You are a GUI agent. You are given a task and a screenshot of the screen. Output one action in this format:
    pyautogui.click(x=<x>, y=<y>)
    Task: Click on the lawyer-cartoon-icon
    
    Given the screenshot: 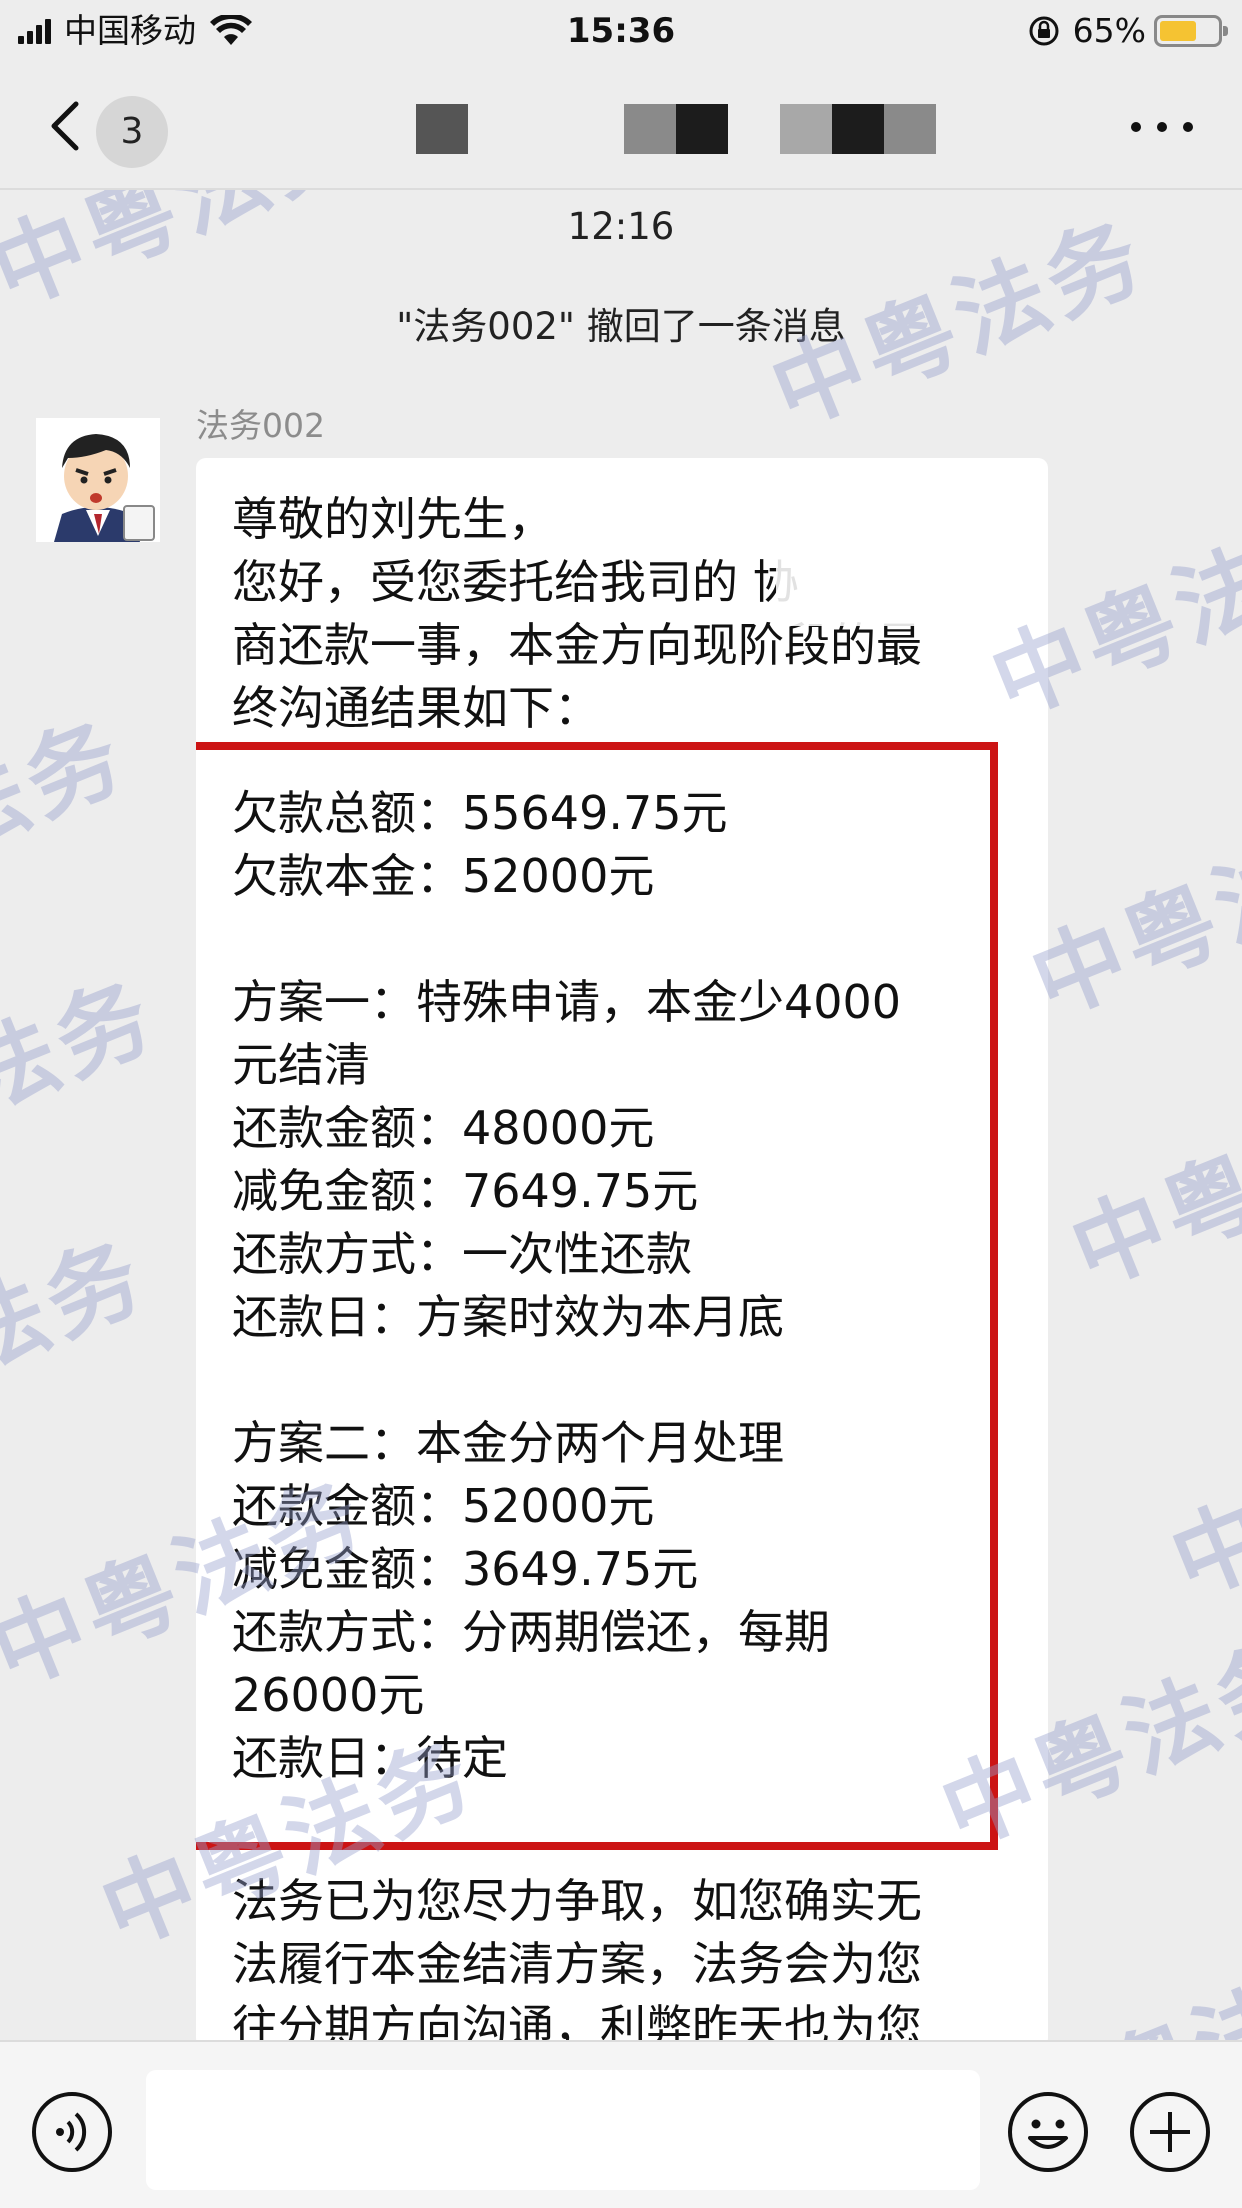 What is the action you would take?
    pyautogui.click(x=98, y=480)
    